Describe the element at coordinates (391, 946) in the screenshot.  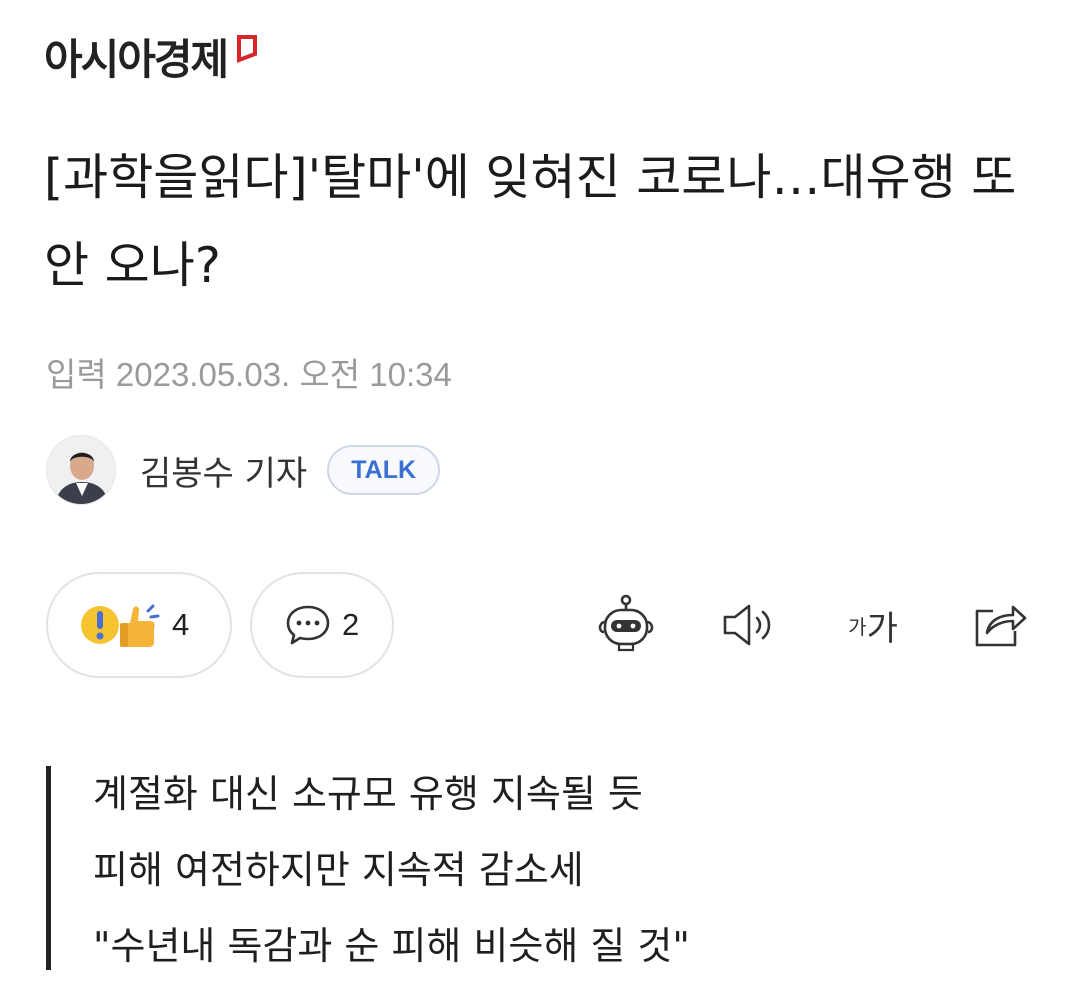
I see `summary-line: "수년내 독감과 순 피해 비슷해 질 것"` at that location.